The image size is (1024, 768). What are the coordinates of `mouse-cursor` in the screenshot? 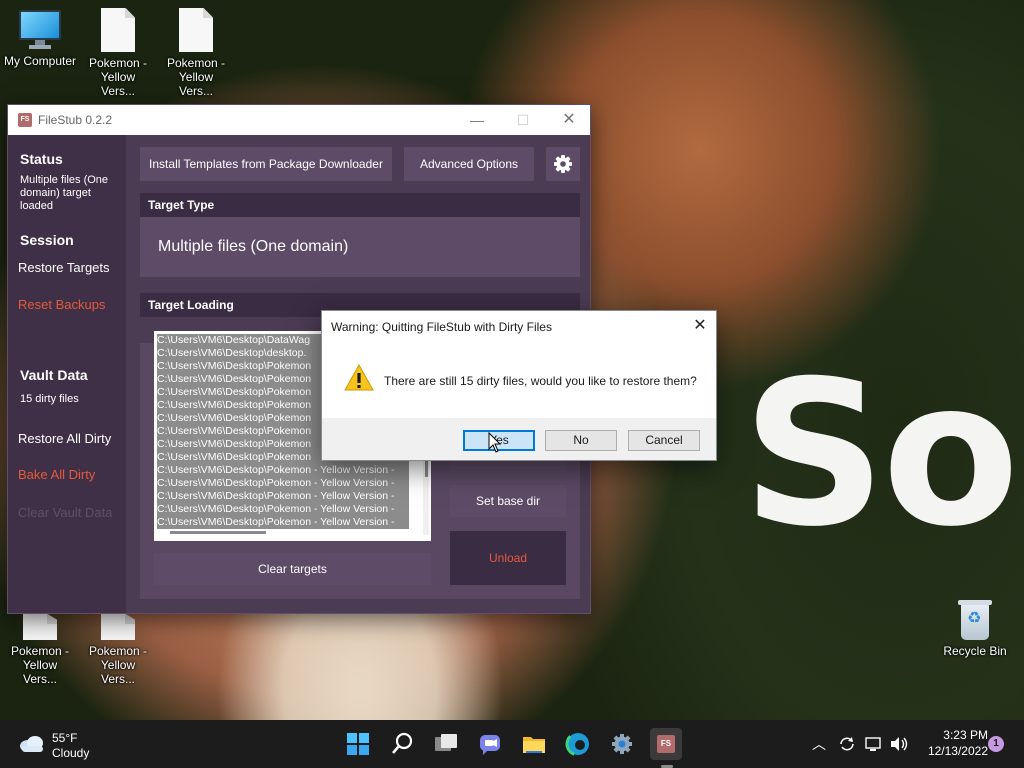 It's located at (495, 442).